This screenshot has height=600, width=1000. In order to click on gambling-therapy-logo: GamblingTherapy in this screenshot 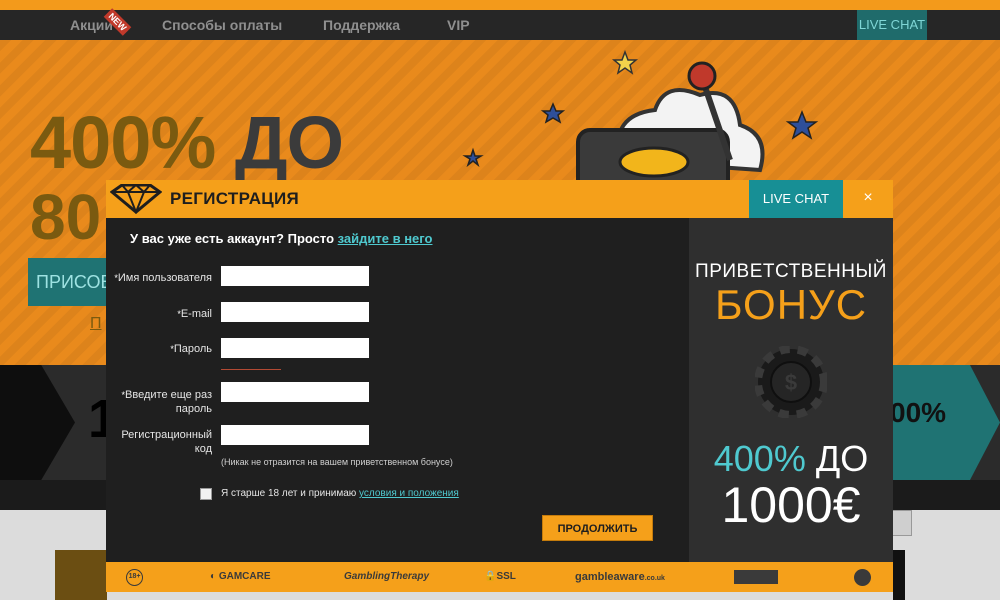, I will do `click(386, 577)`.